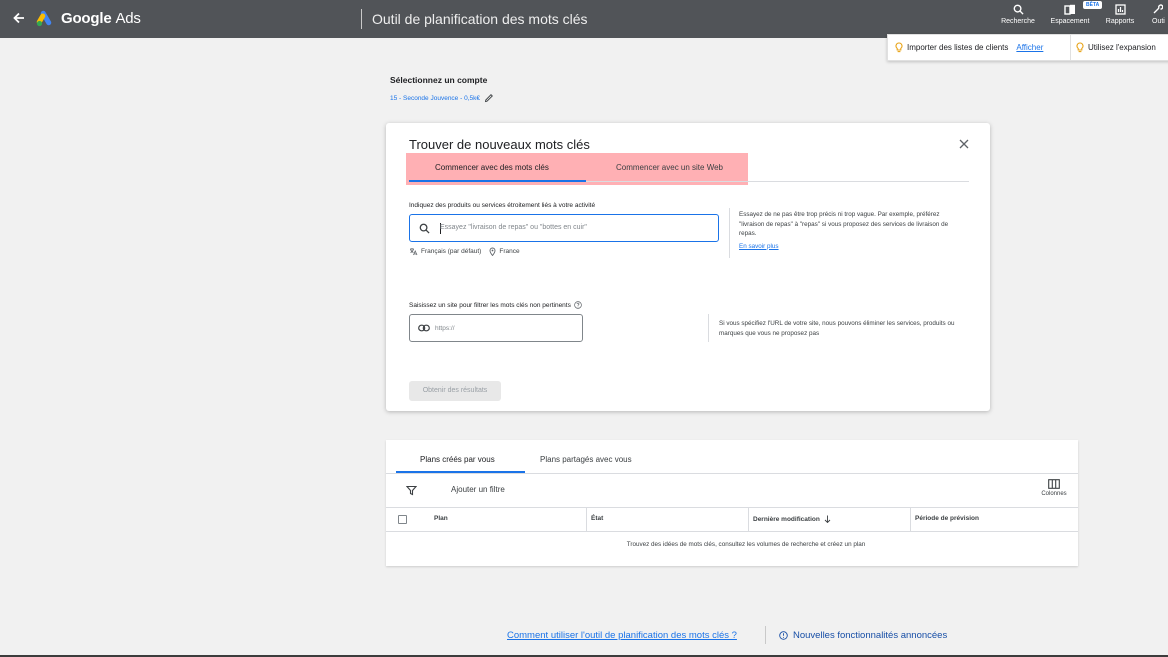  I want to click on tab-divider, so click(732, 473).